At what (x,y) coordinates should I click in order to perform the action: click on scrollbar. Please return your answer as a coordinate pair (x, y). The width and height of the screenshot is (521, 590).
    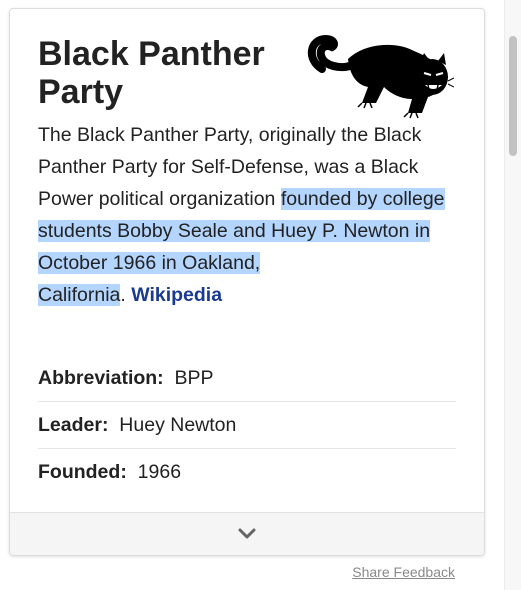
    Looking at the image, I should click on (512, 295).